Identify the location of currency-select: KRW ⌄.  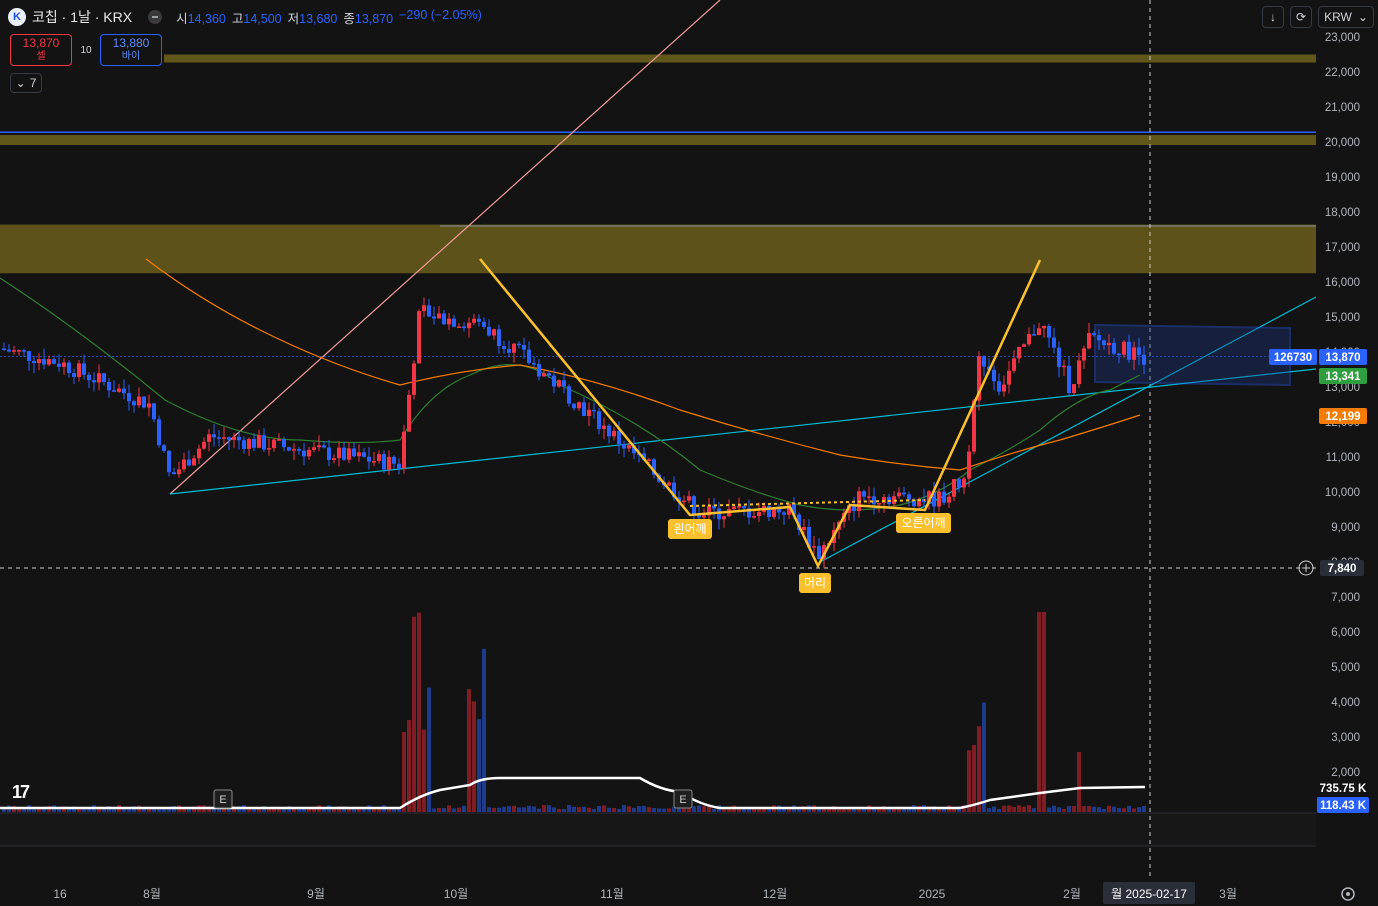
(1346, 17).